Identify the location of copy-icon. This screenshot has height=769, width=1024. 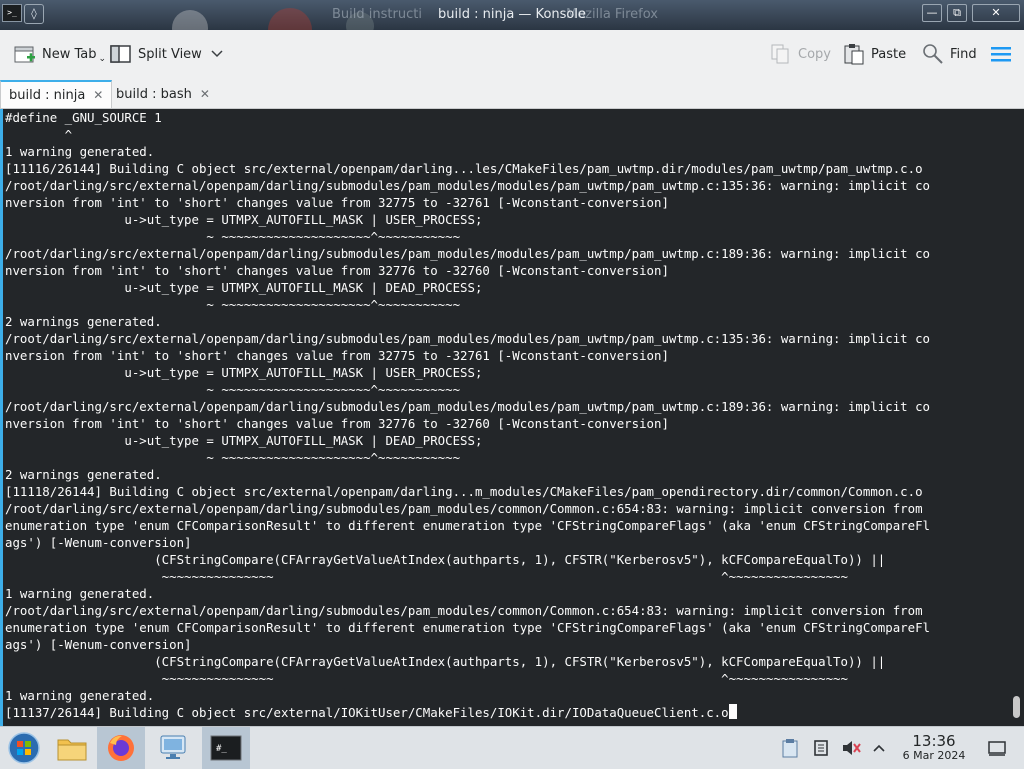
(780, 54).